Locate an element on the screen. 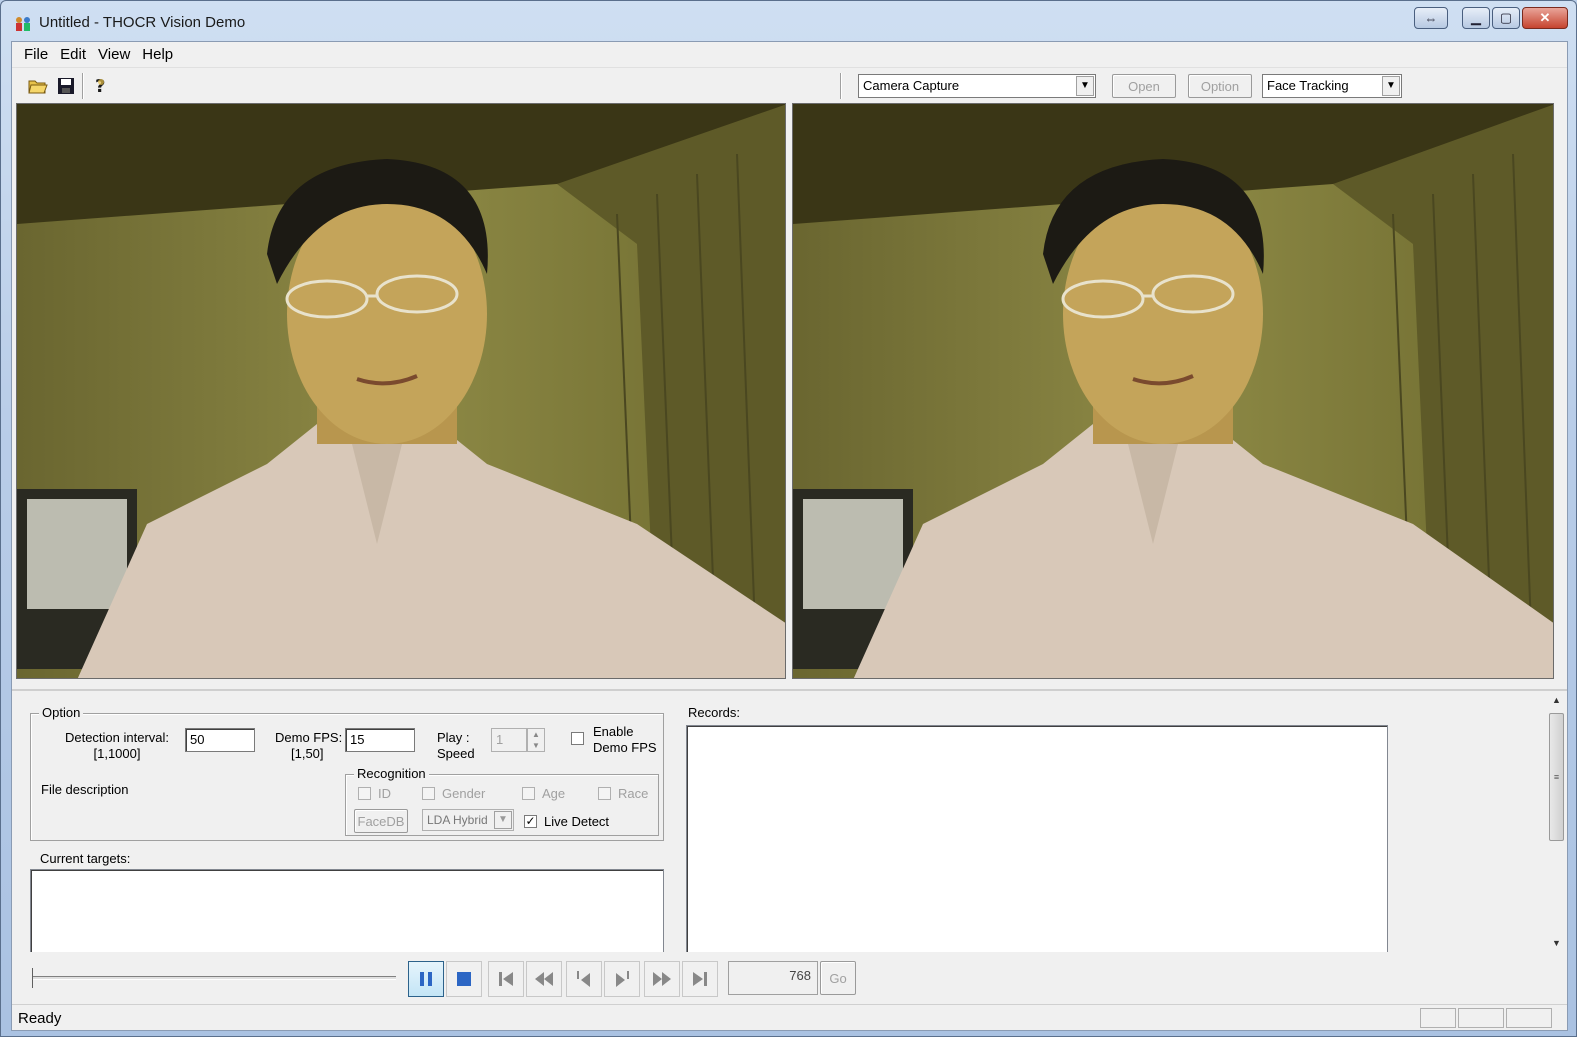  stop-button is located at coordinates (464, 979).